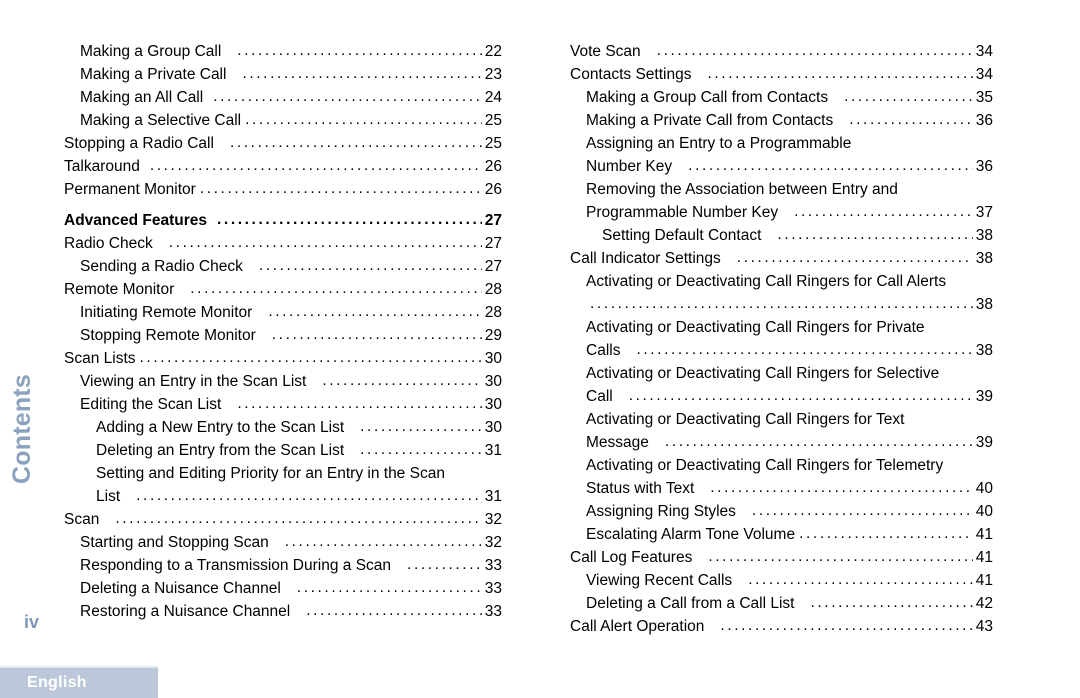  I want to click on toc-entry-title: Assigning Ring Styles, so click(661, 511).